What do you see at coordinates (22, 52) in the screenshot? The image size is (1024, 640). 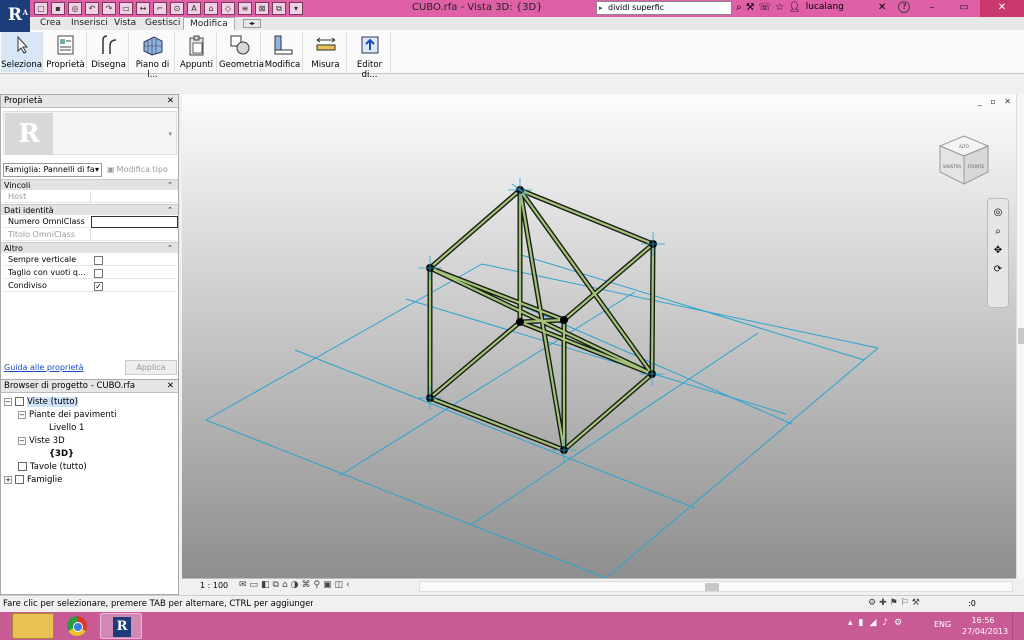 I see `select-button: Seleziona` at bounding box center [22, 52].